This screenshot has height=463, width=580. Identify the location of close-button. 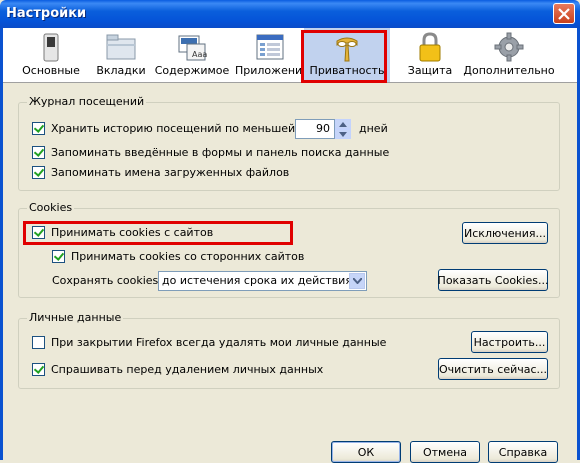
(564, 13).